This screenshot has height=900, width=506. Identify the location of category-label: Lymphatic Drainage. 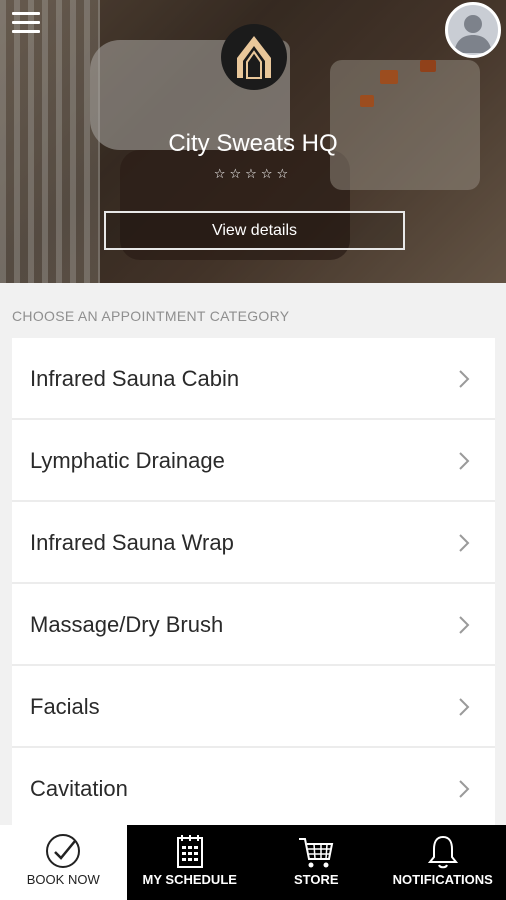
(127, 460).